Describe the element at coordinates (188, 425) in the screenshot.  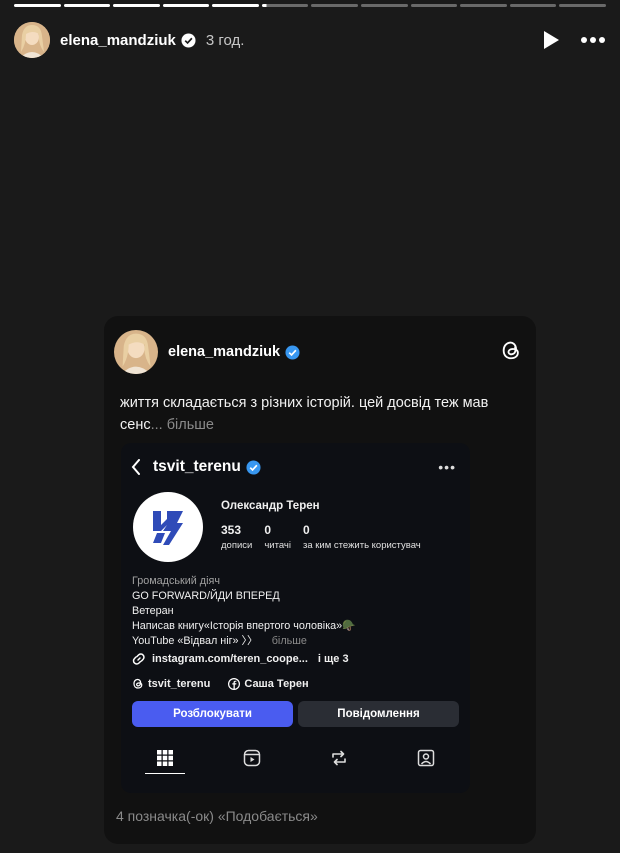
I see `post-more-link: більше` at that location.